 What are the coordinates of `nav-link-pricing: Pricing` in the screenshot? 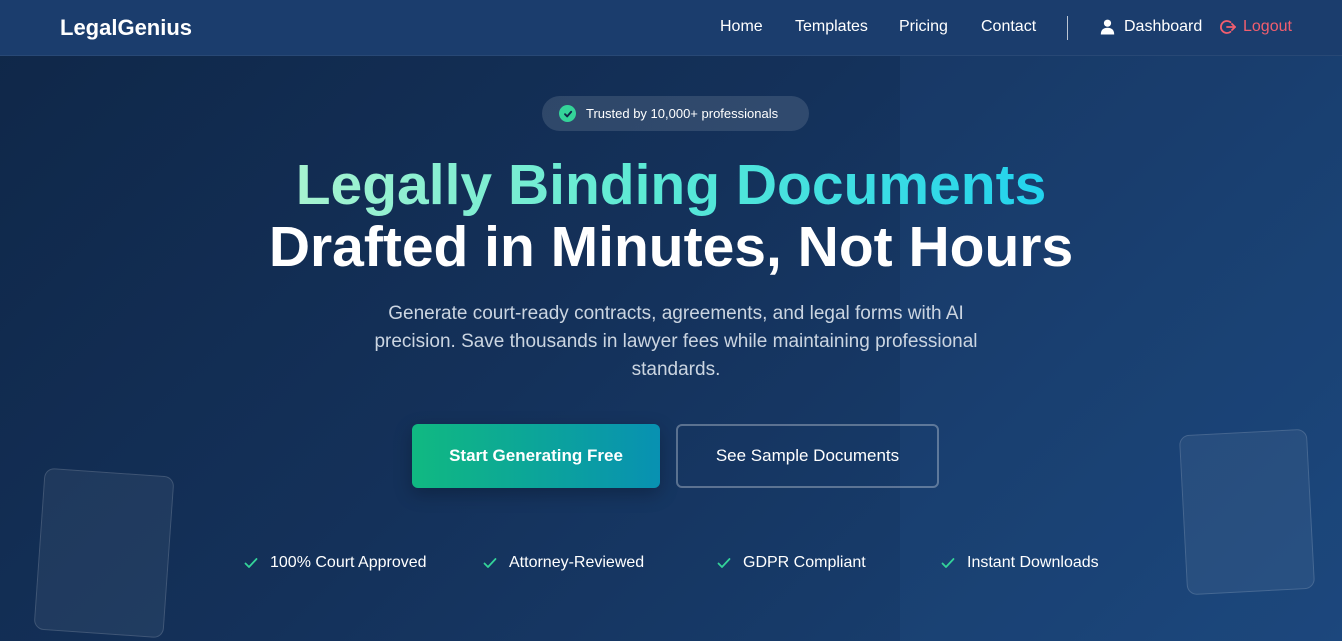 It's located at (923, 27).